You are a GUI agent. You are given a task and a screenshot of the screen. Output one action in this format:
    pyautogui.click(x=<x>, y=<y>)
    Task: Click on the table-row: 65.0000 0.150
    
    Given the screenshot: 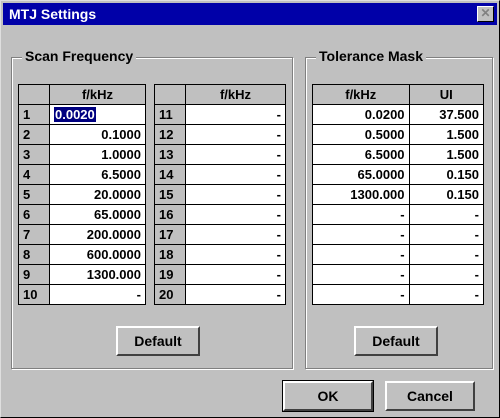 What is the action you would take?
    pyautogui.click(x=398, y=174)
    